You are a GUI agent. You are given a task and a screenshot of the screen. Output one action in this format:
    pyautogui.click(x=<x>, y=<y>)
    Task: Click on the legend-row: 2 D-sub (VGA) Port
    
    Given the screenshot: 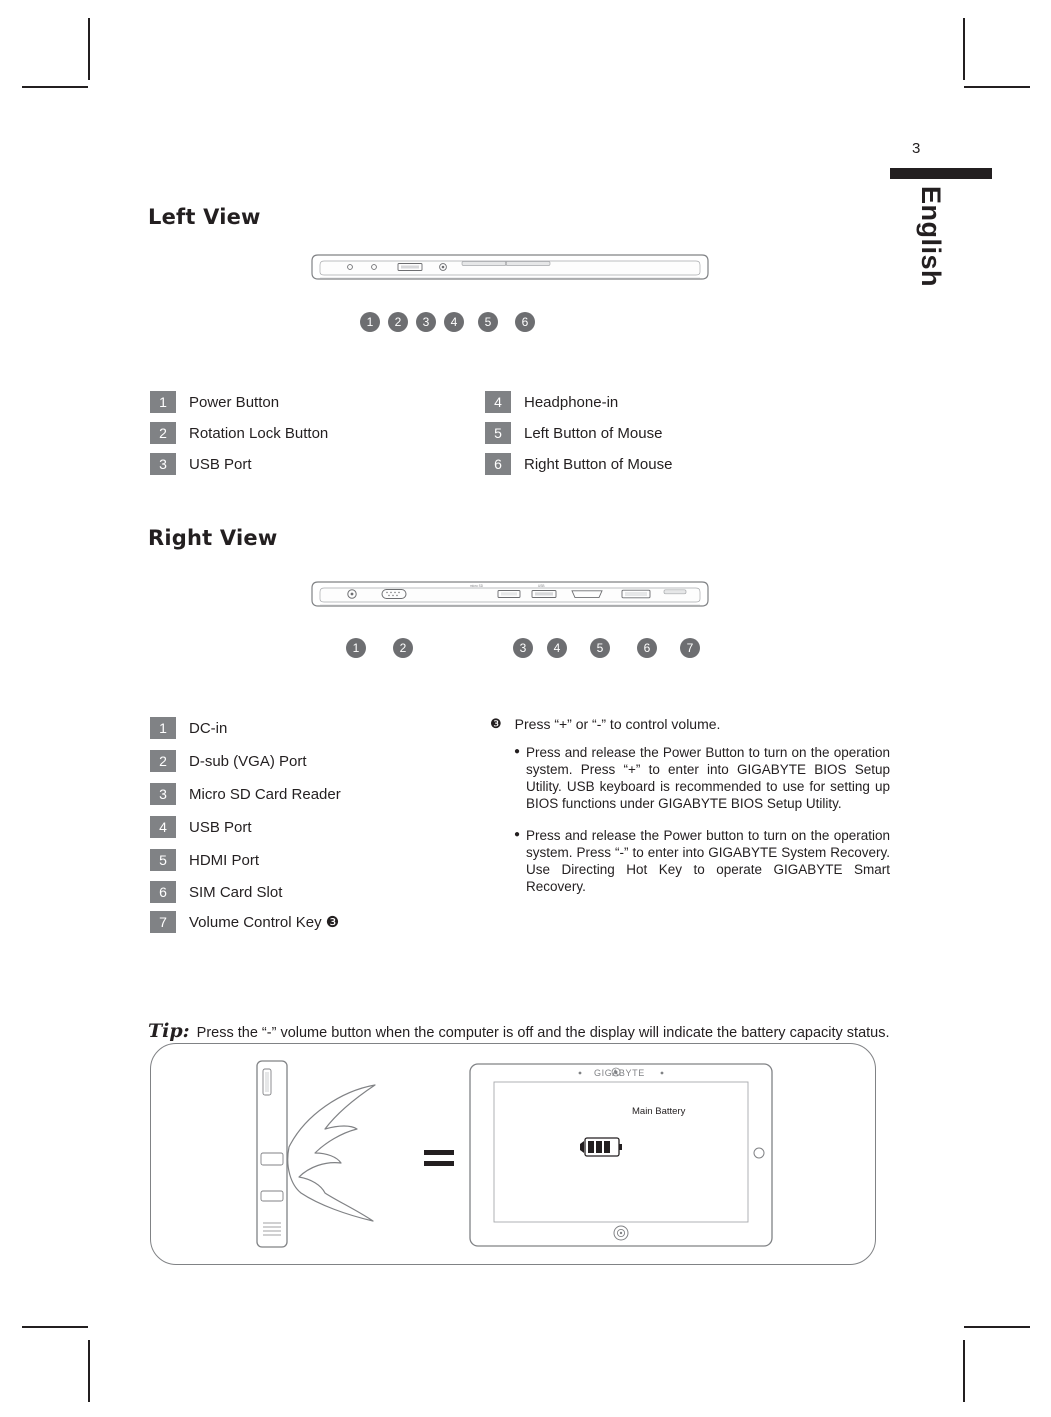 What is the action you would take?
    pyautogui.click(x=228, y=761)
    